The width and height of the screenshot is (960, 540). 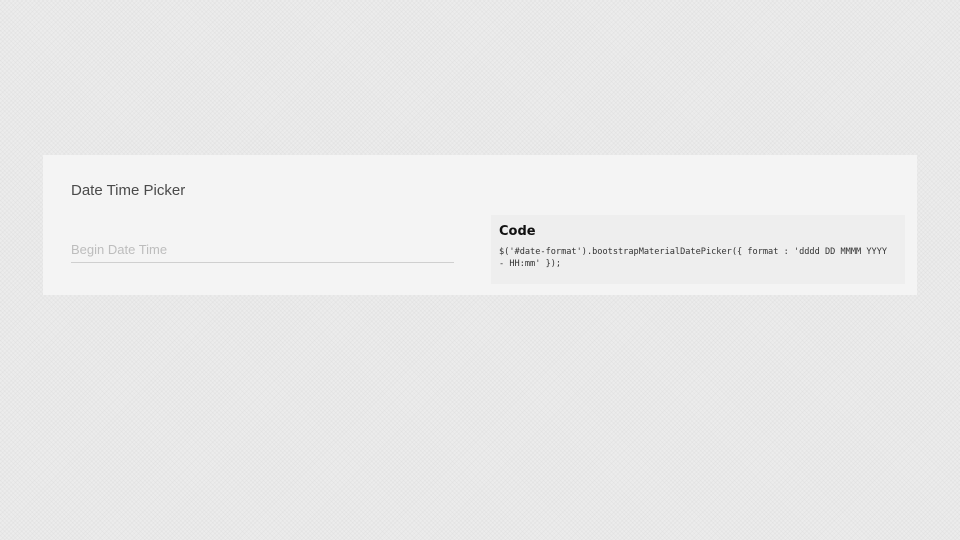 What do you see at coordinates (128, 190) in the screenshot?
I see `card-title: Date Time Picker` at bounding box center [128, 190].